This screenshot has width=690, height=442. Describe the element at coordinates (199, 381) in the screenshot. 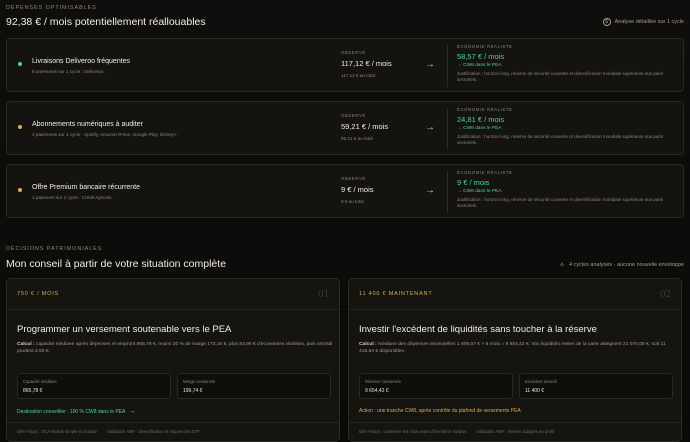

I see `metric-label: Marge conservée` at that location.